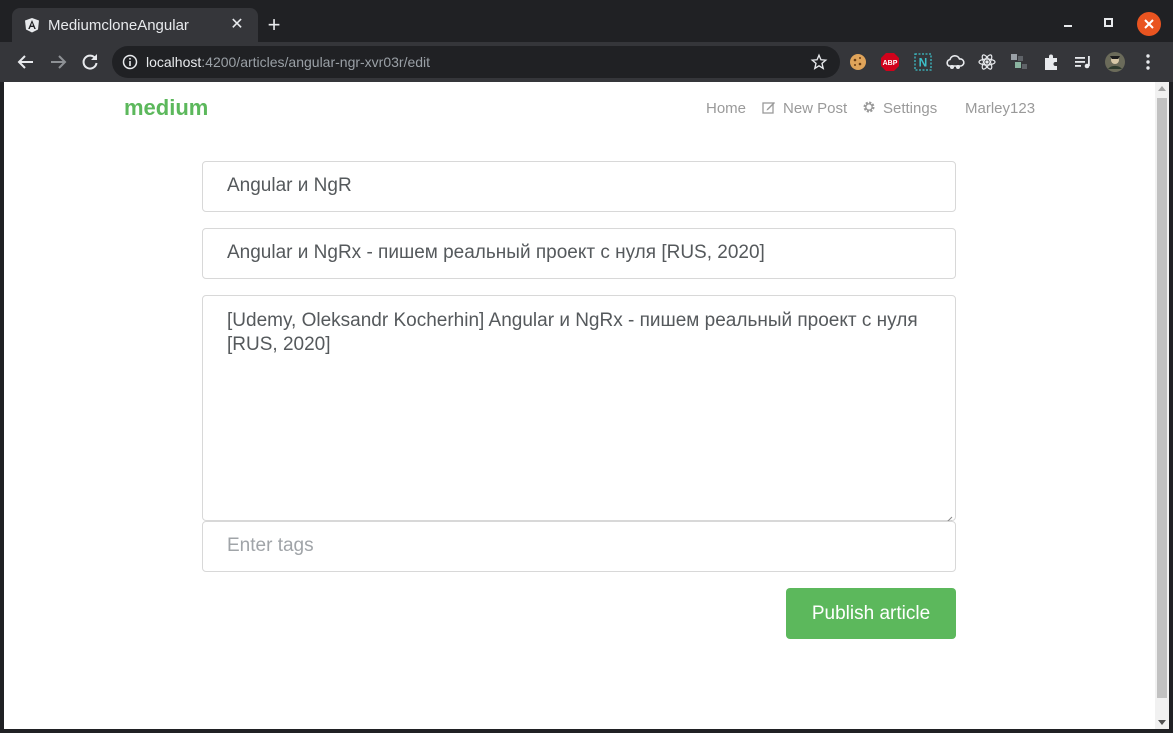 The height and width of the screenshot is (733, 1173). Describe the element at coordinates (1068, 24) in the screenshot. I see `minimize-icon` at that location.